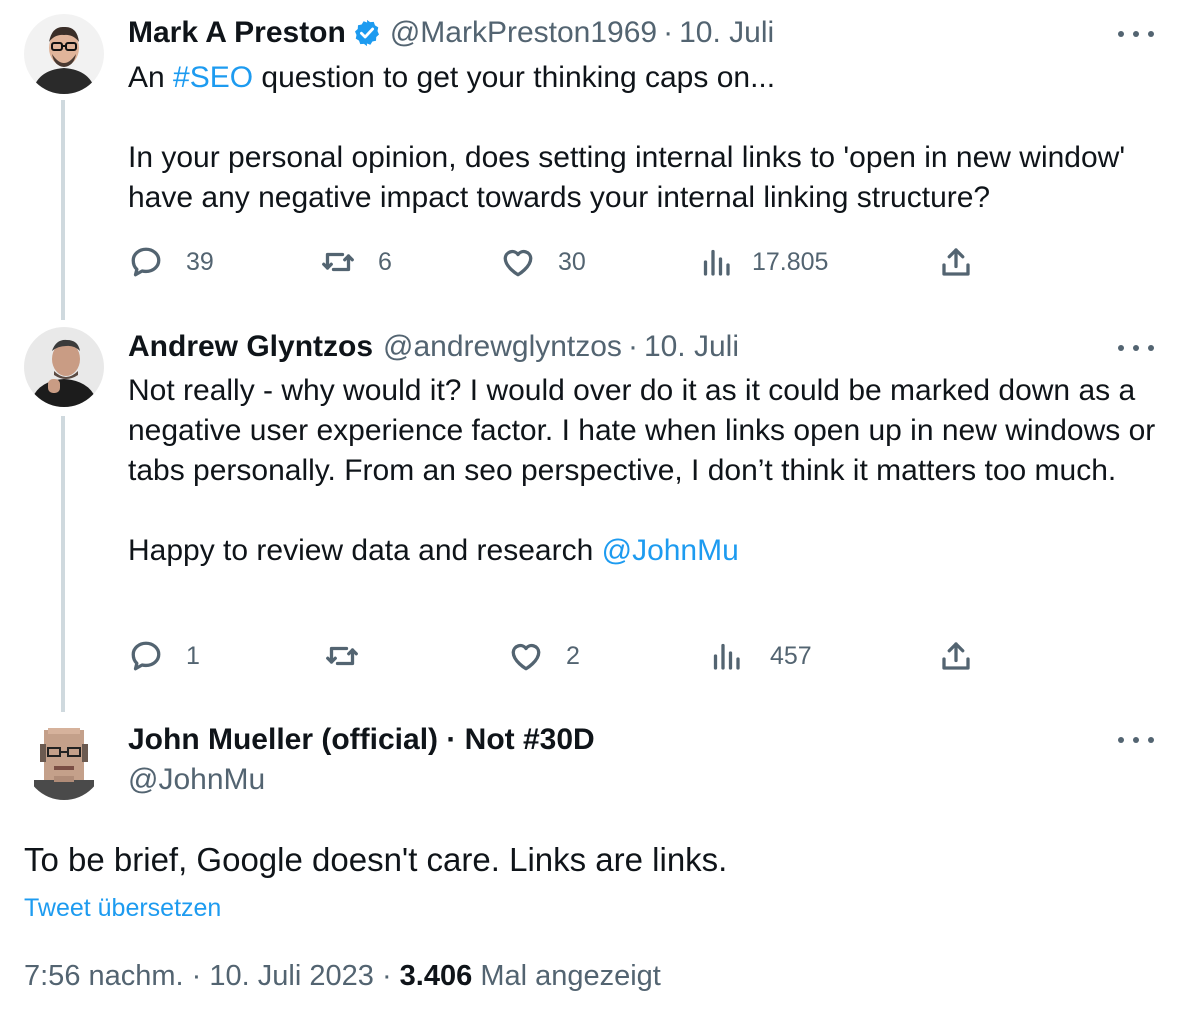 This screenshot has height=1025, width=1200. Describe the element at coordinates (367, 33) in the screenshot. I see `verified-badge-icon` at that location.